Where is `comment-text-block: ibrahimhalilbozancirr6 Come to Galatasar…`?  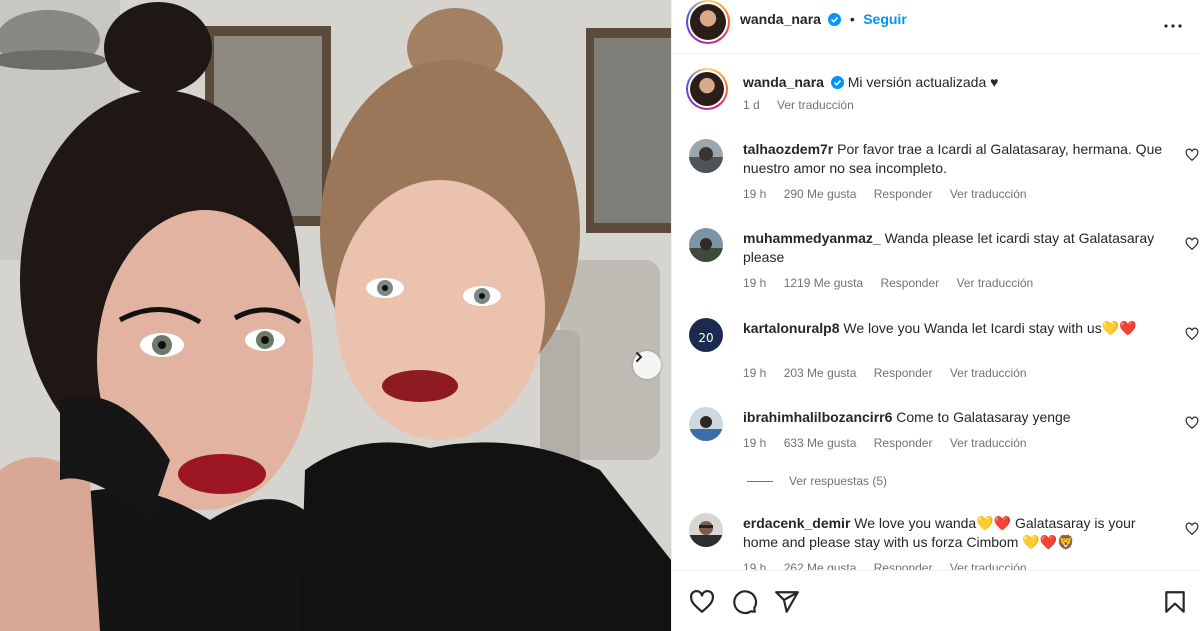 comment-text-block: ibrahimhalilbozancirr6 Come to Galatasar… is located at coordinates (953, 417).